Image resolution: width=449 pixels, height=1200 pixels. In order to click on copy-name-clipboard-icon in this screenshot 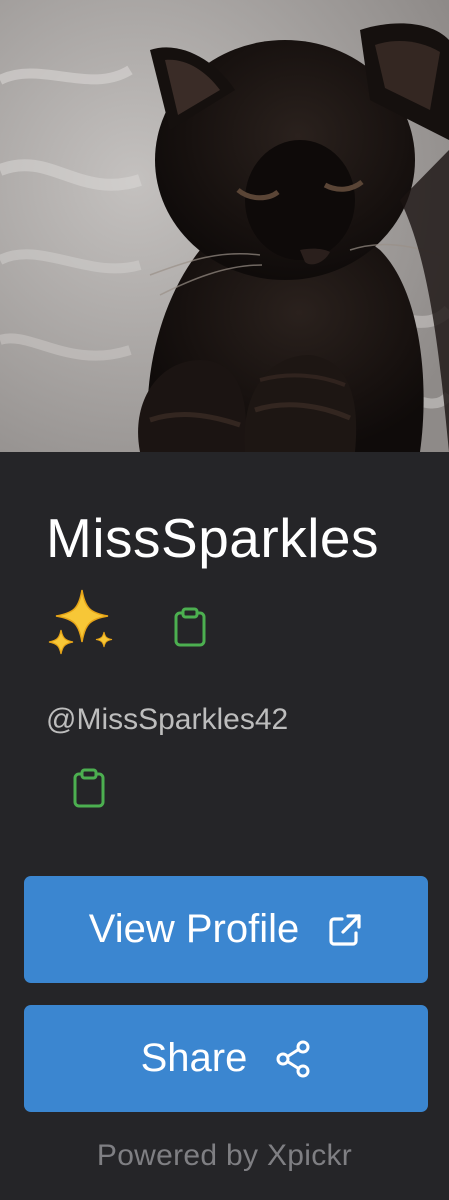, I will do `click(190, 627)`.